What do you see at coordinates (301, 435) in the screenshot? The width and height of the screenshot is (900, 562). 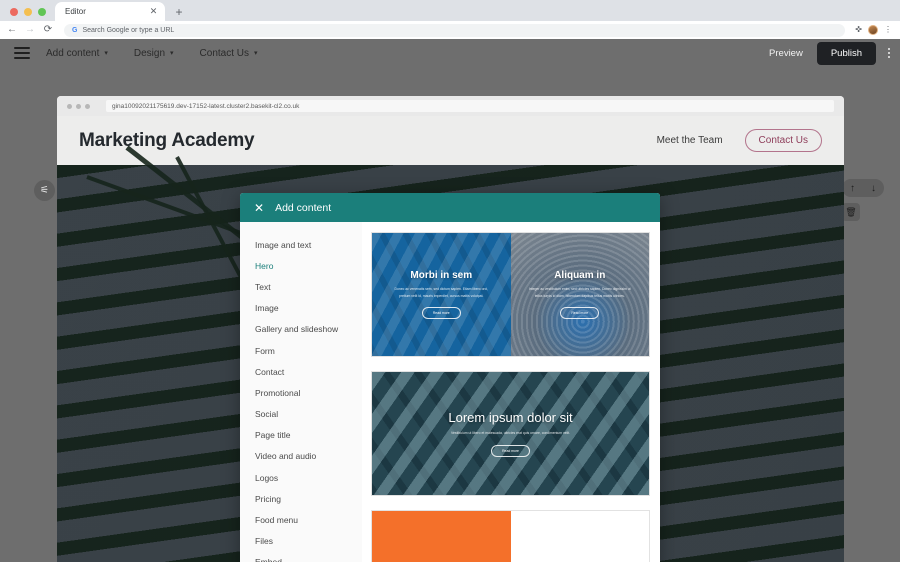 I see `category-page-title: Page title` at bounding box center [301, 435].